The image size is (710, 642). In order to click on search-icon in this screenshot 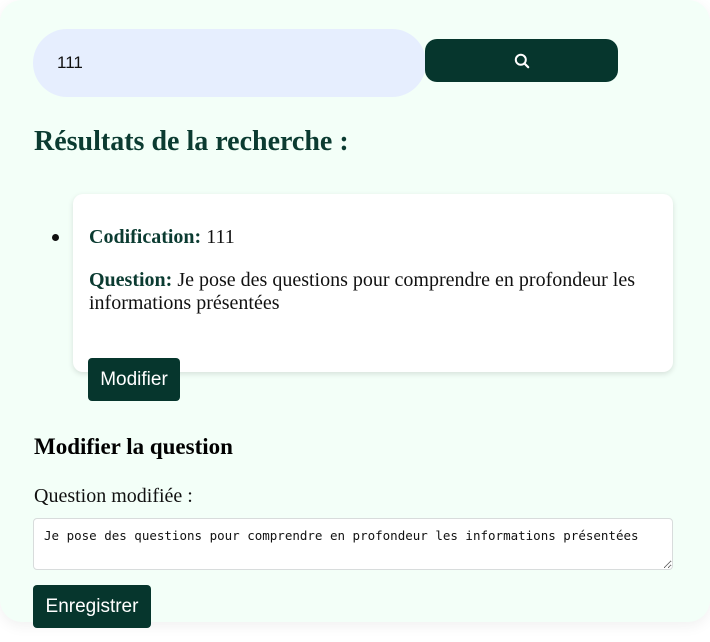, I will do `click(522, 61)`.